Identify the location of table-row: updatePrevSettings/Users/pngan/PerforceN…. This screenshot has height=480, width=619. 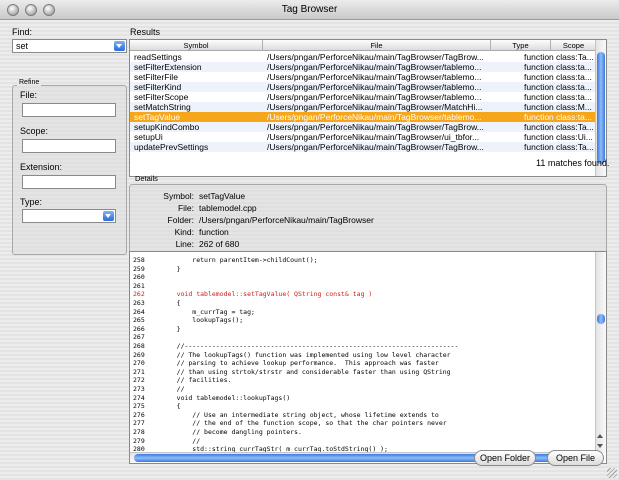
(363, 147).